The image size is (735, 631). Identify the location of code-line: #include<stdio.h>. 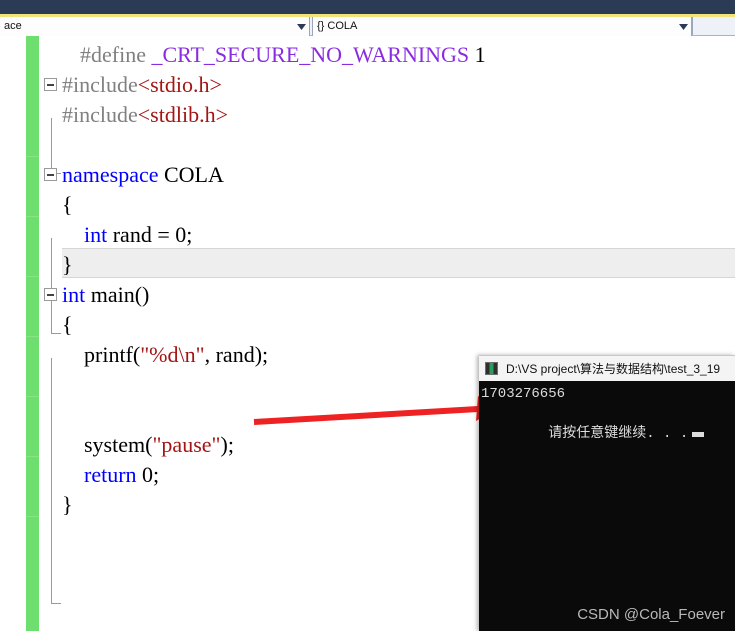
(142, 85).